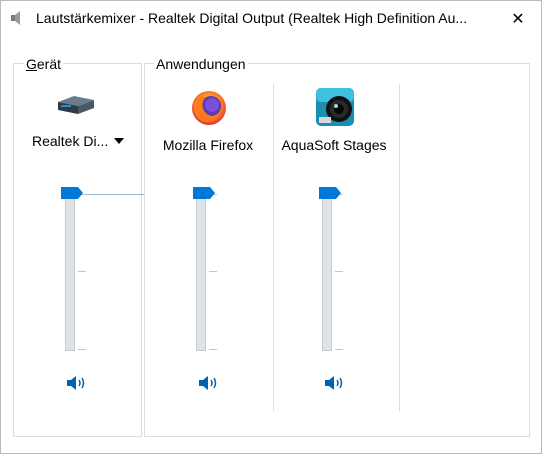 This screenshot has width=542, height=454. Describe the element at coordinates (330, 193) in the screenshot. I see `volume-thumb-aquasoft` at that location.